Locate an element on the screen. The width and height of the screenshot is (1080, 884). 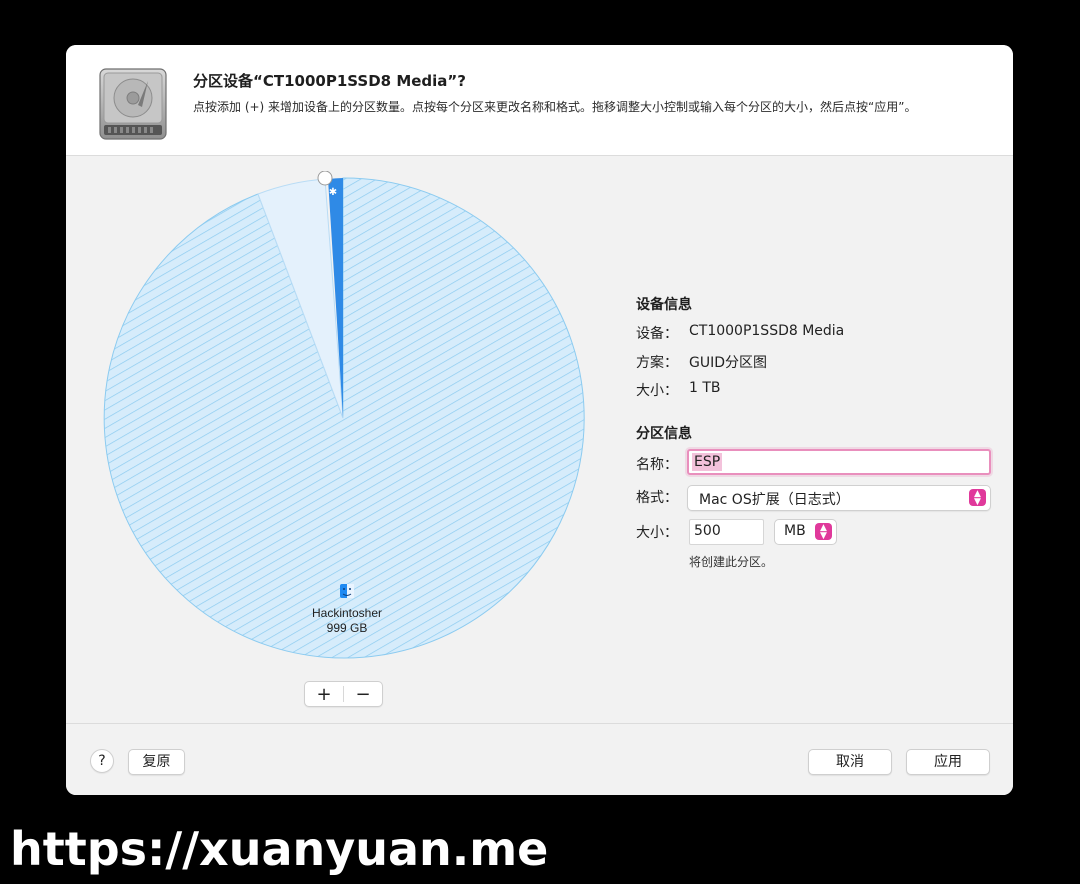
hard-disk-icon is located at coordinates (133, 104).